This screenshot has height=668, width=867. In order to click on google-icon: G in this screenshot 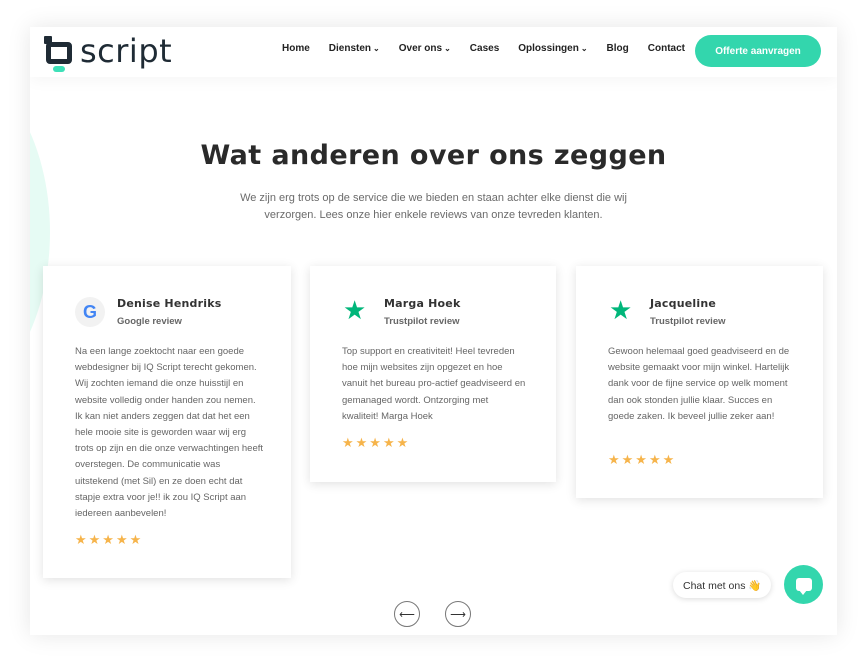, I will do `click(90, 312)`.